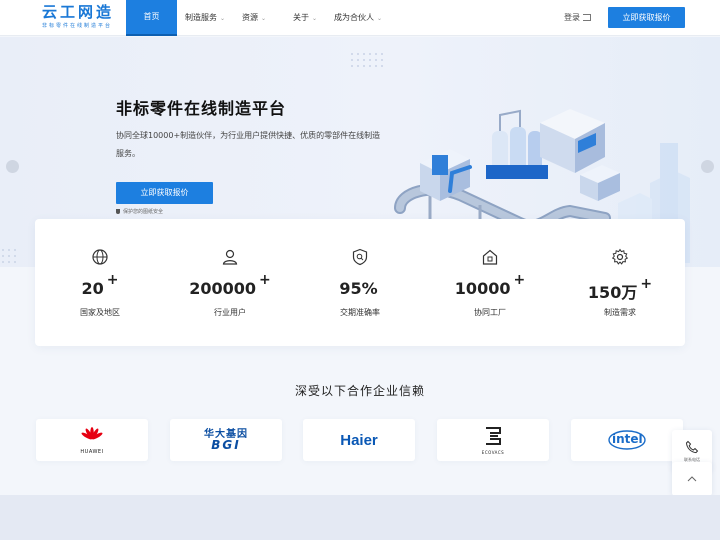 The height and width of the screenshot is (540, 720). I want to click on stat-value: 95%, so click(360, 288).